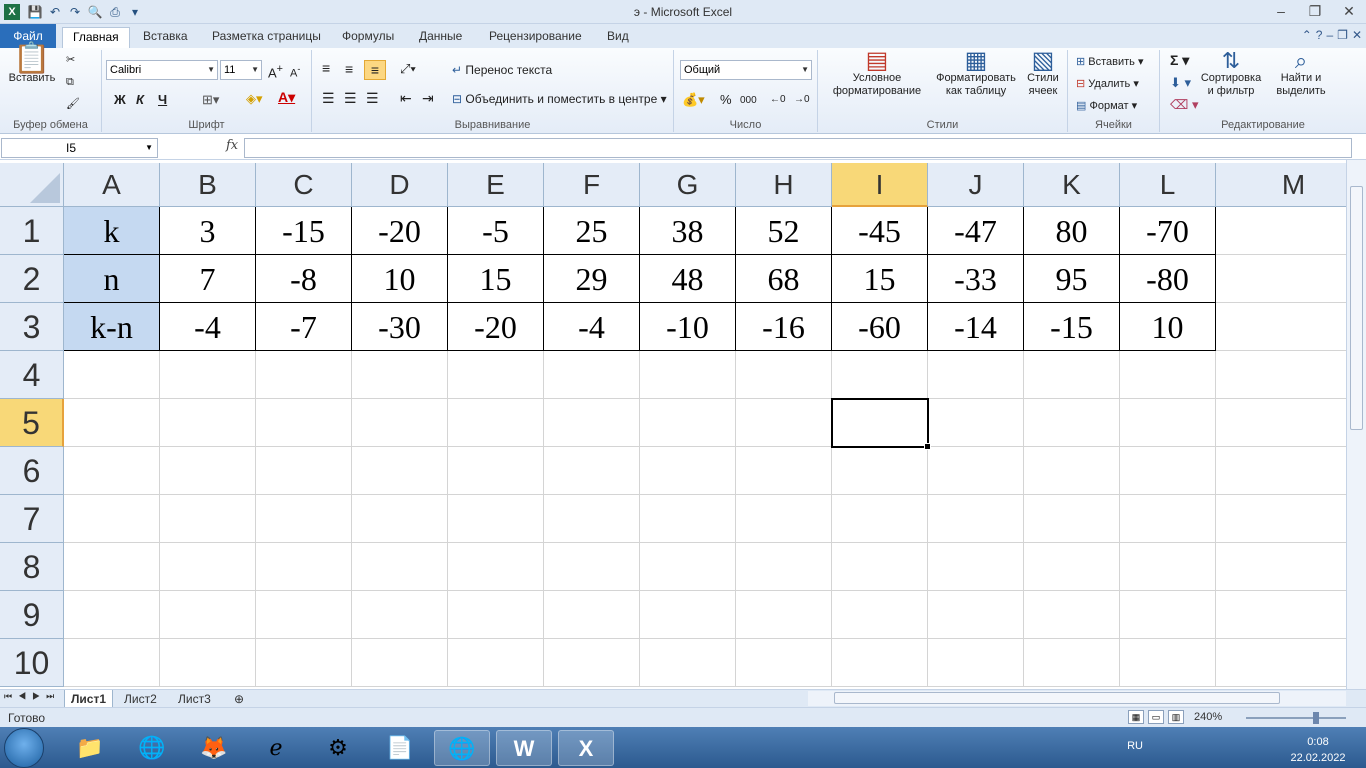 The width and height of the screenshot is (1366, 768). Describe the element at coordinates (688, 471) in the screenshot. I see `cell-g6` at that location.